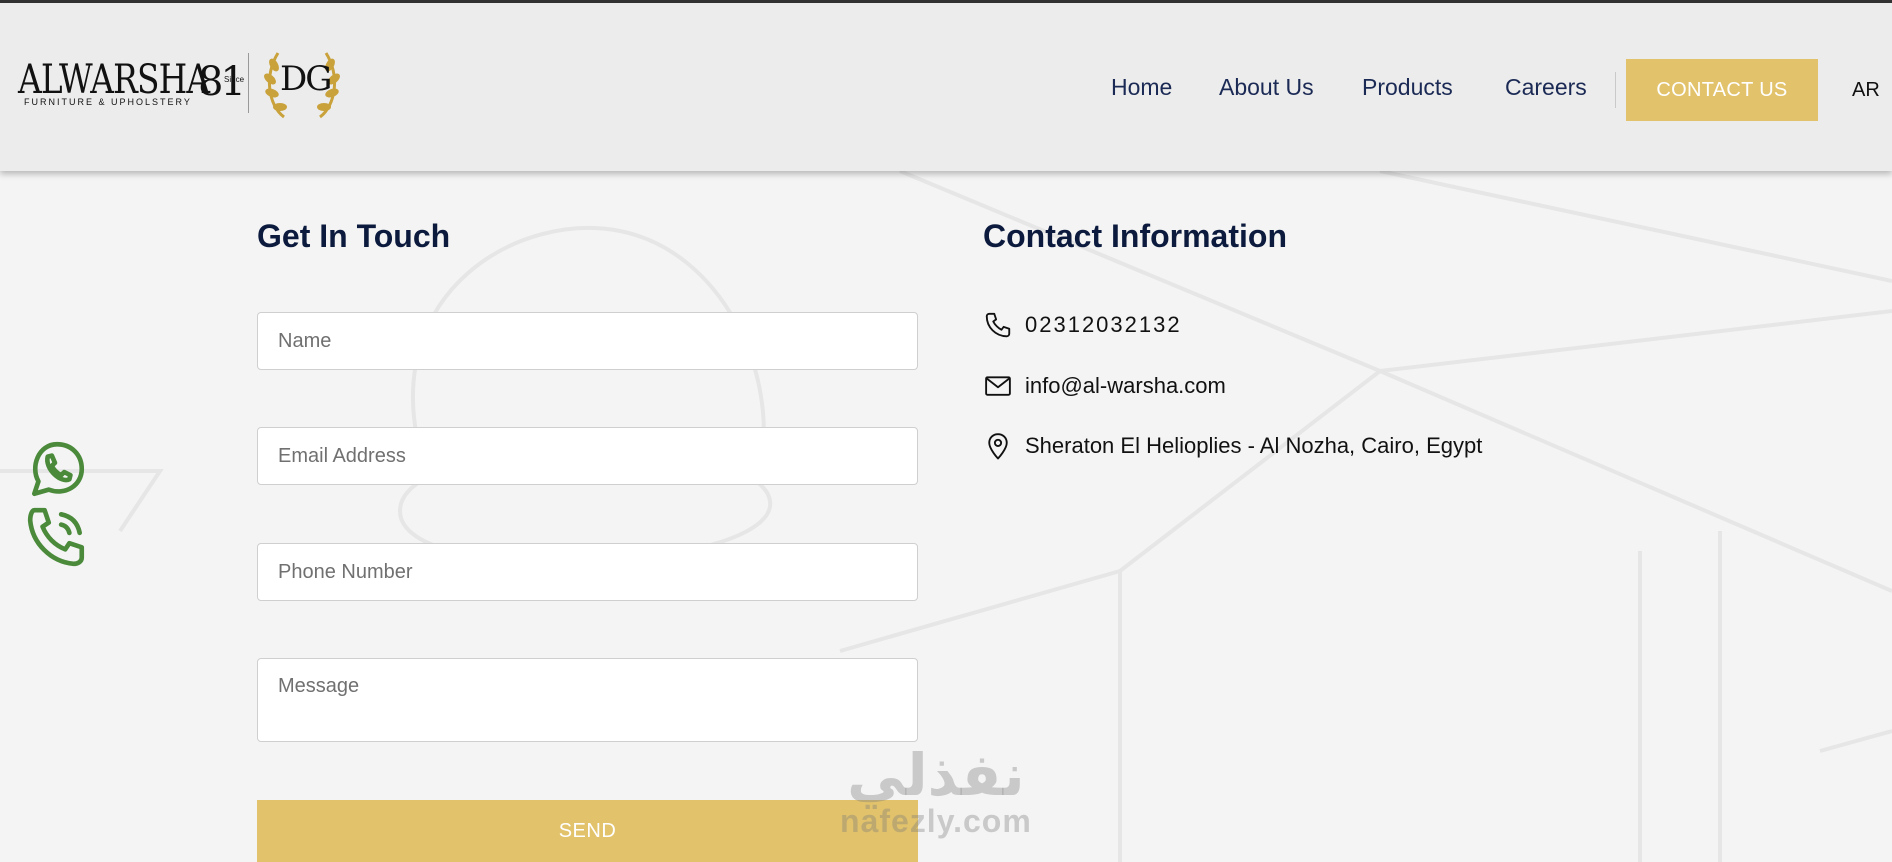  Describe the element at coordinates (936, 775) in the screenshot. I see `watermark-arabic: نفذلي` at that location.